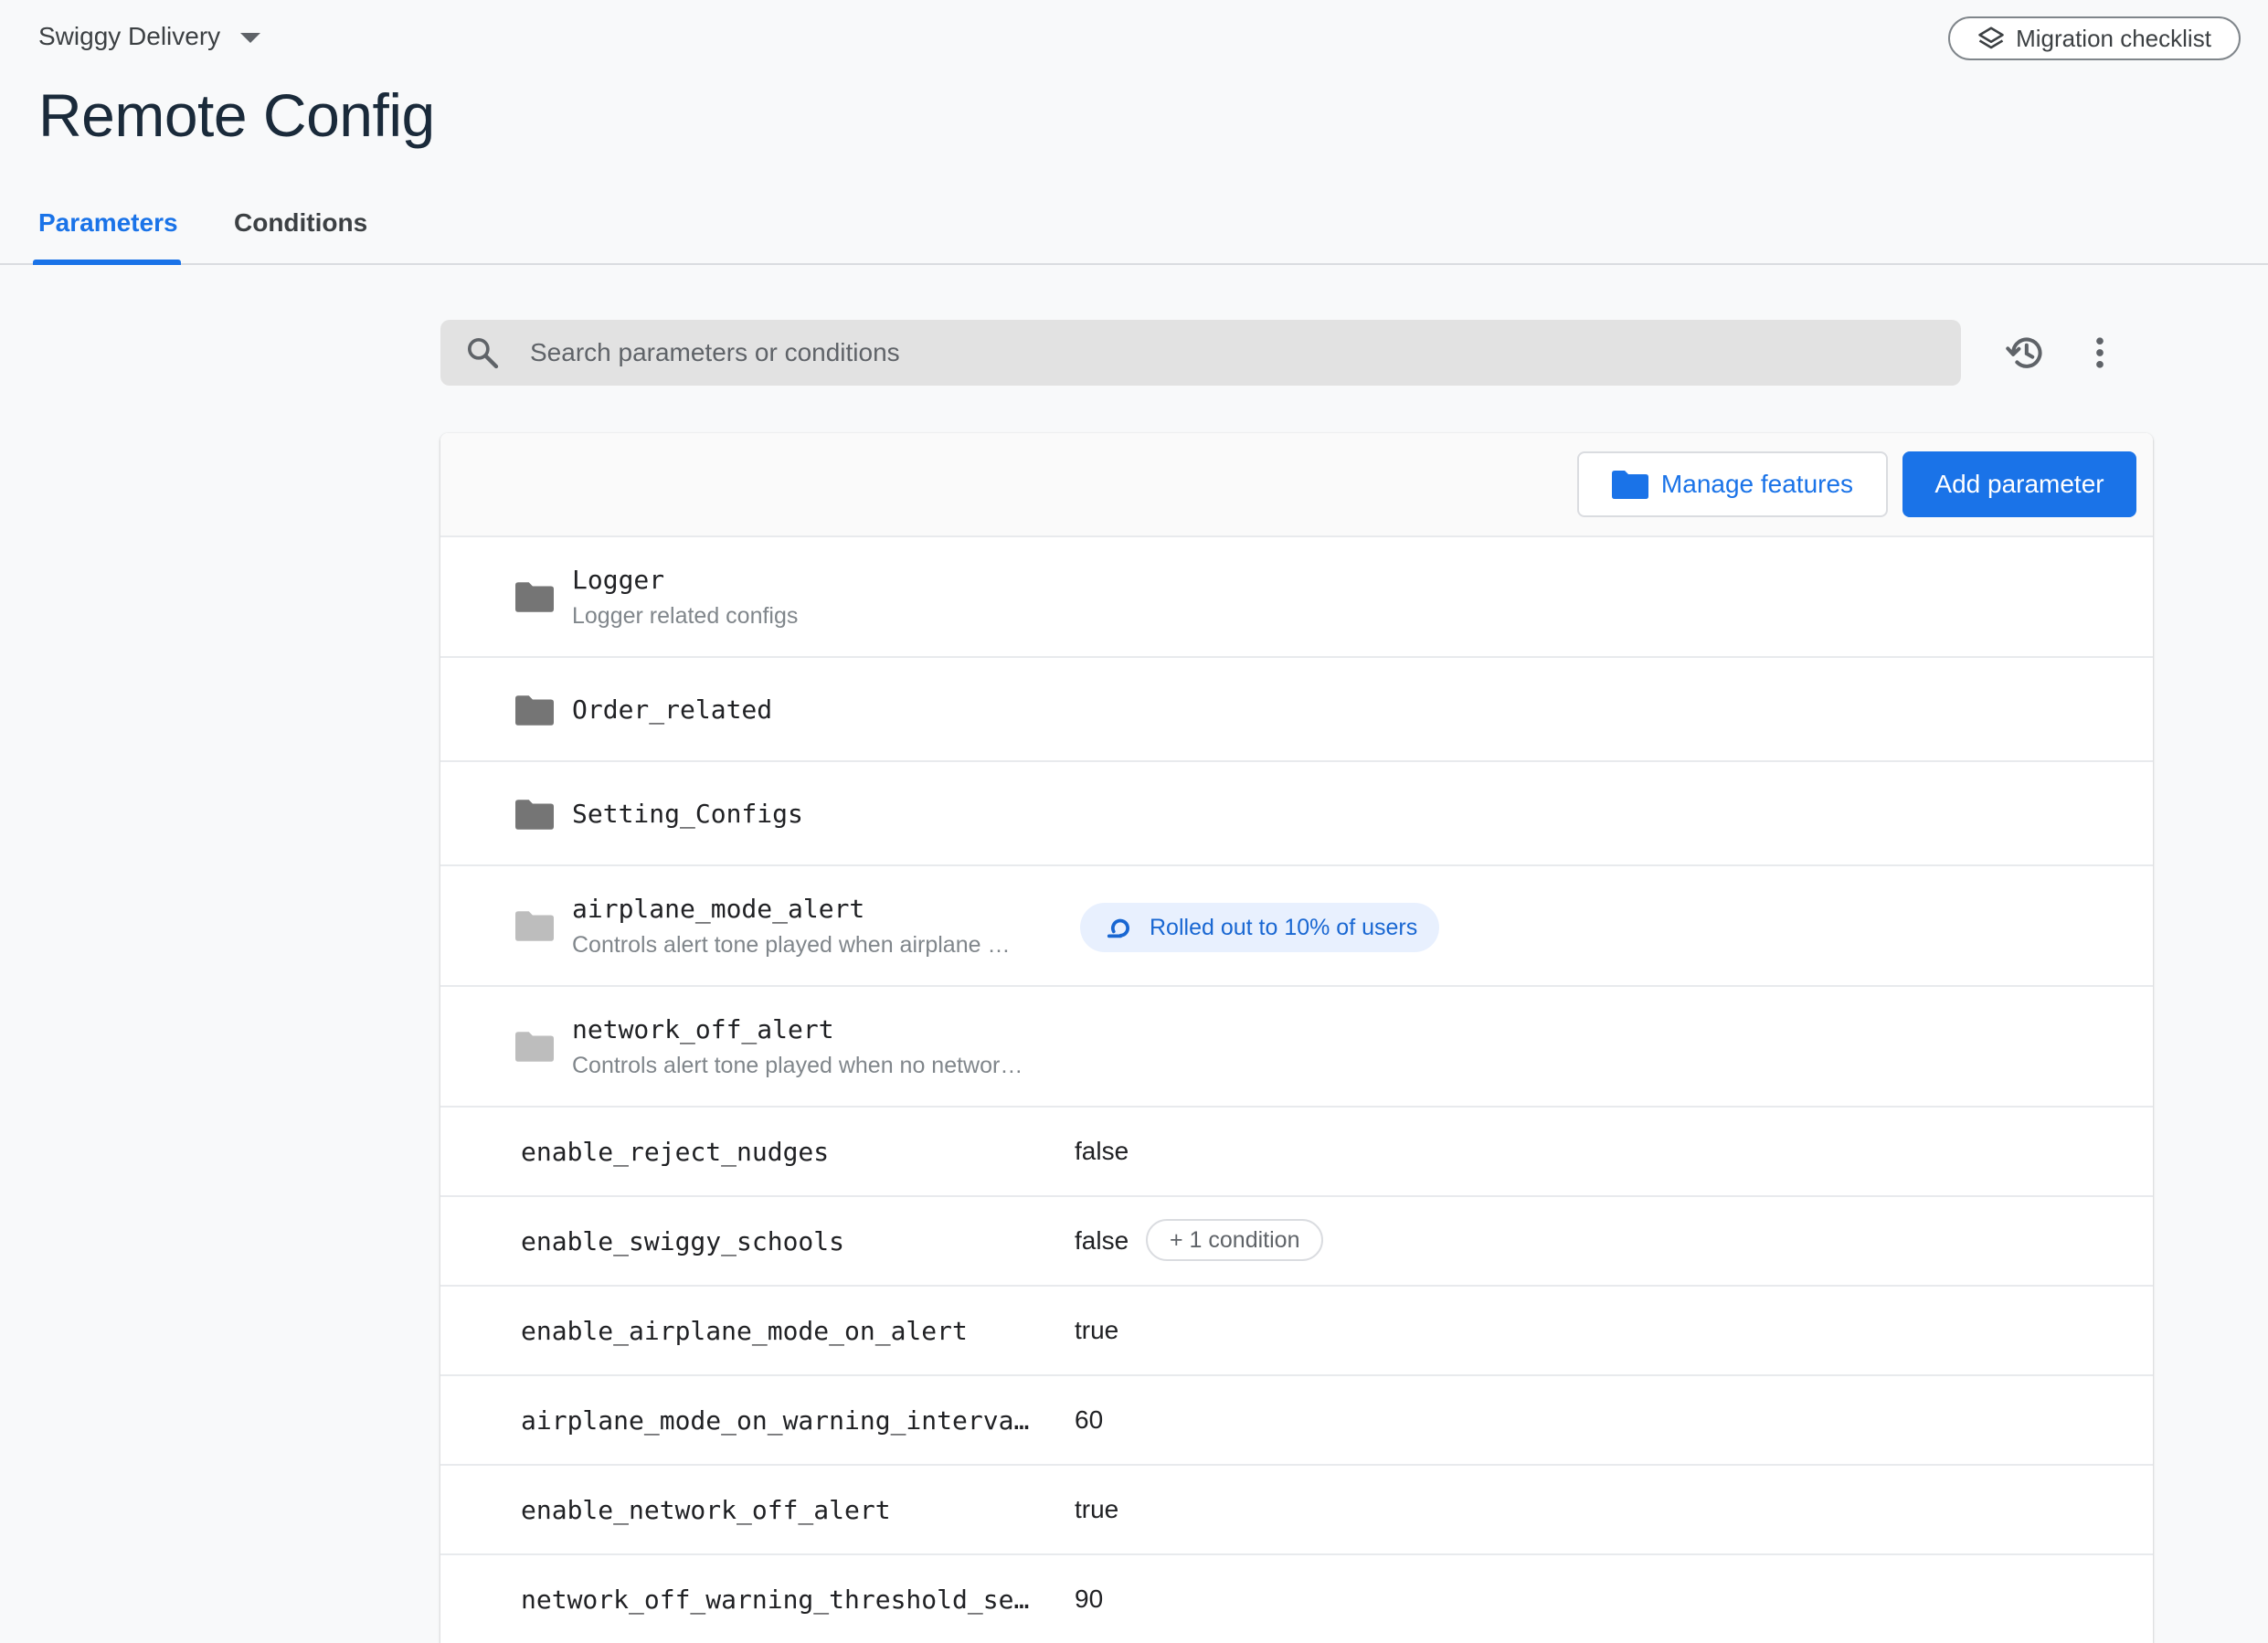  What do you see at coordinates (108, 223) in the screenshot?
I see `tab-parameters: Parameters` at bounding box center [108, 223].